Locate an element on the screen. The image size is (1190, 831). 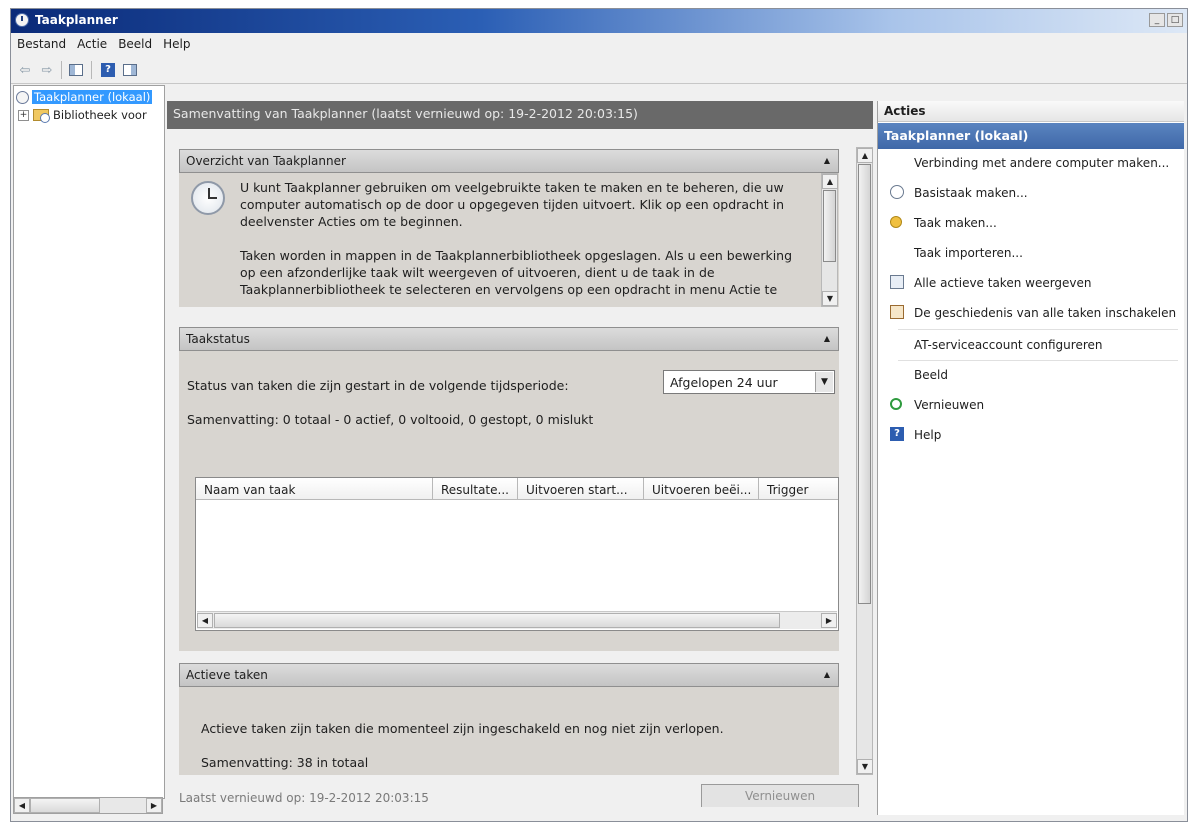
tree-item-bibliotheek: + Bibliotheek voor is located at coordinates (81, 115).